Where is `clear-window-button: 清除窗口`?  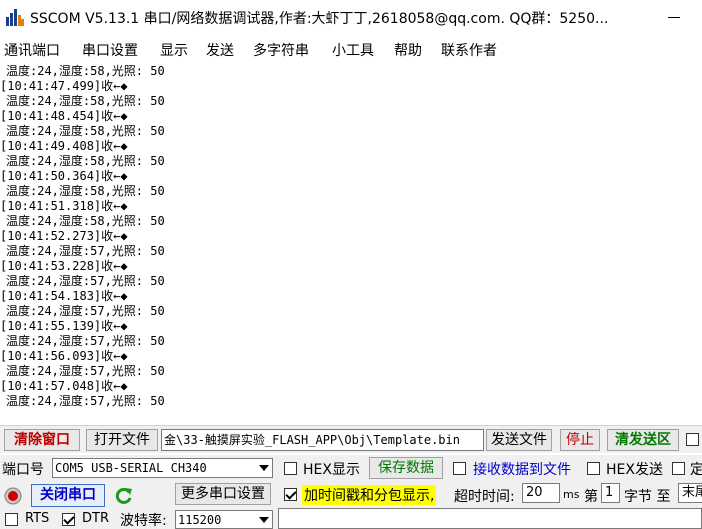 clear-window-button: 清除窗口 is located at coordinates (42, 440).